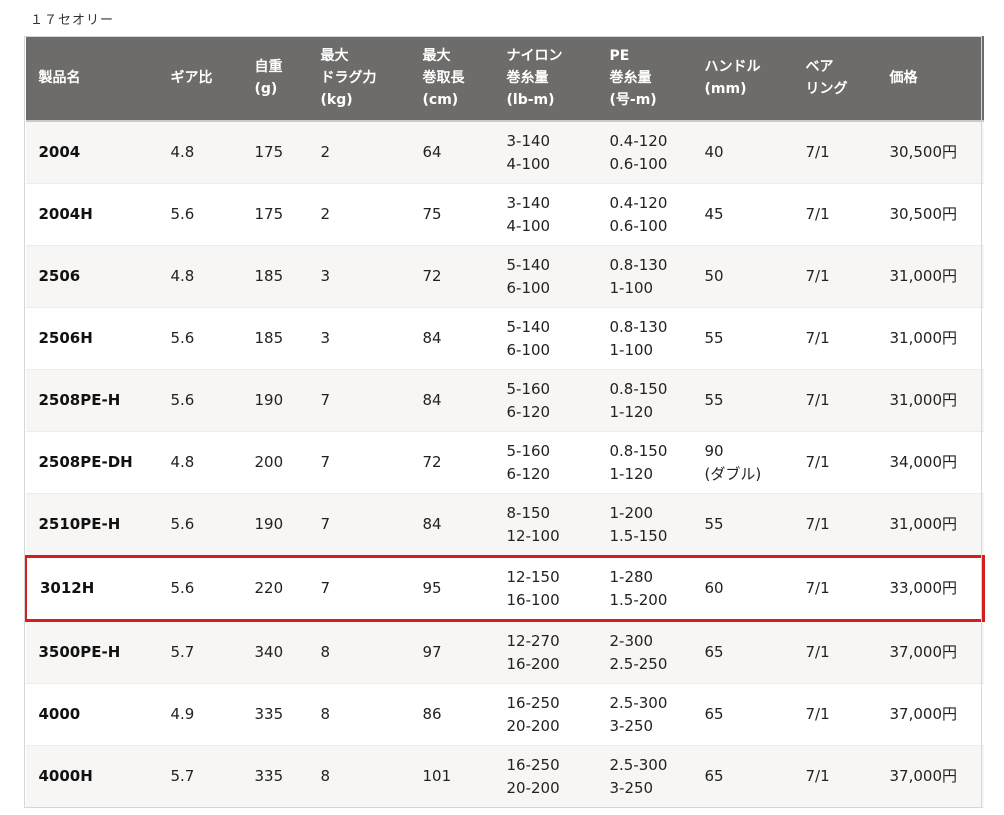 Image resolution: width=1004 pixels, height=815 pixels. What do you see at coordinates (742, 214) in the screenshot?
I see `cell-handle-length: 45` at bounding box center [742, 214].